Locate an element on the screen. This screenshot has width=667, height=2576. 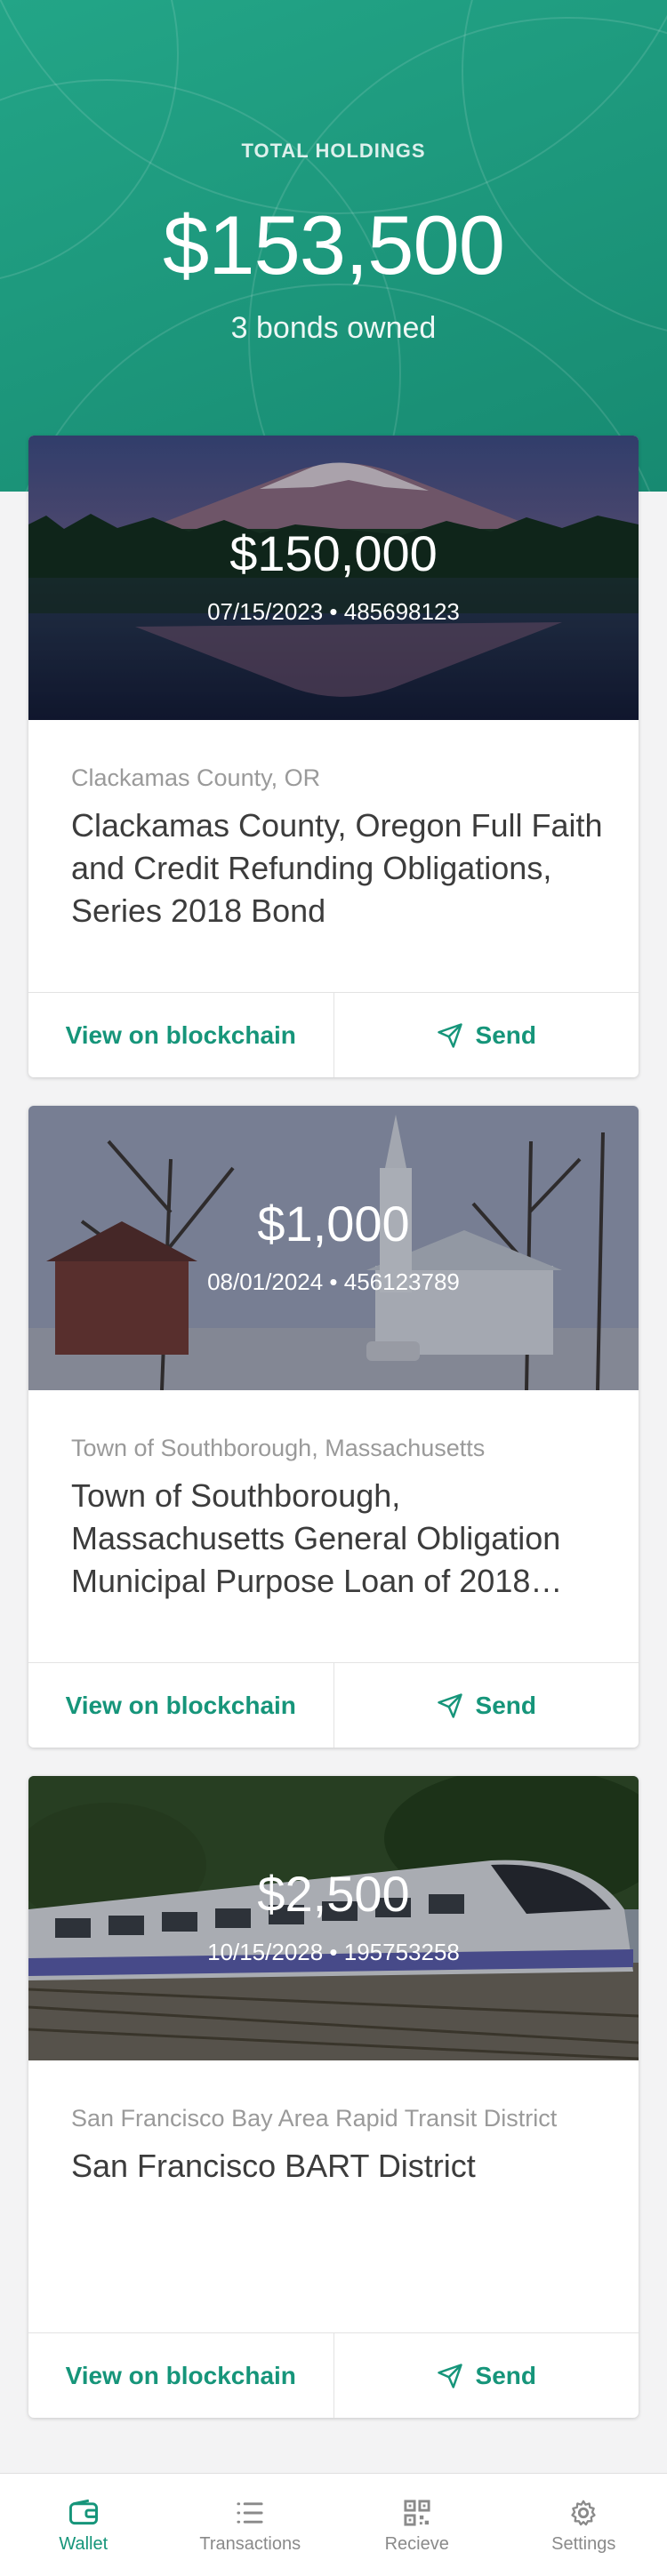
bond-image-church-town: $1,000 08/01/2024 • 456123789 is located at coordinates (333, 1248).